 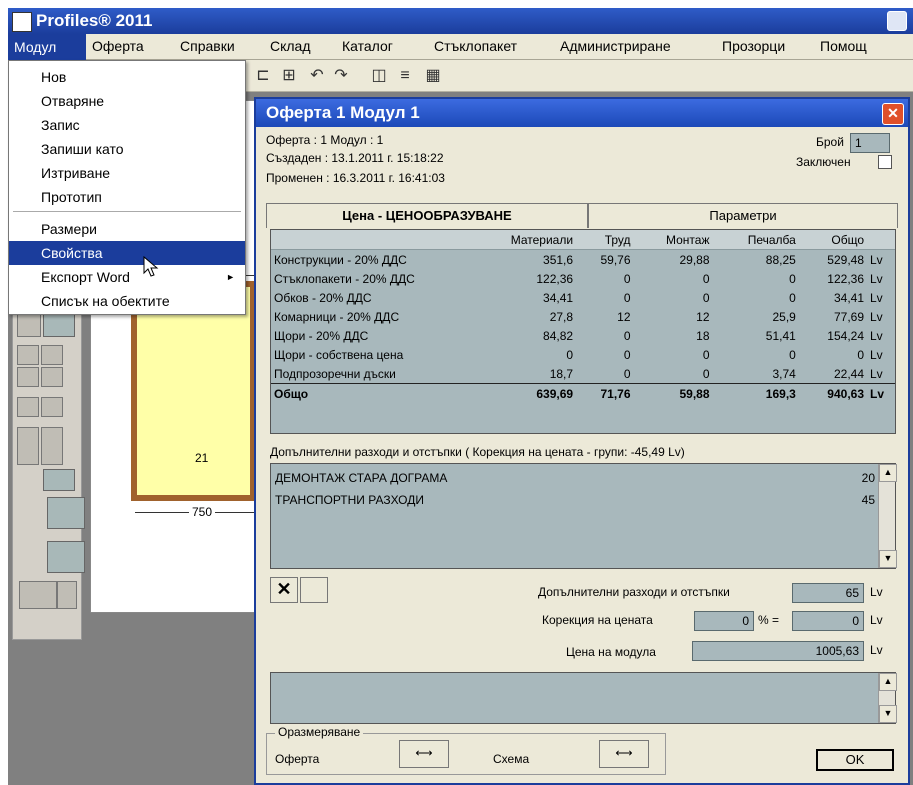 What do you see at coordinates (202, 458) in the screenshot?
I see `sash-label: 21` at bounding box center [202, 458].